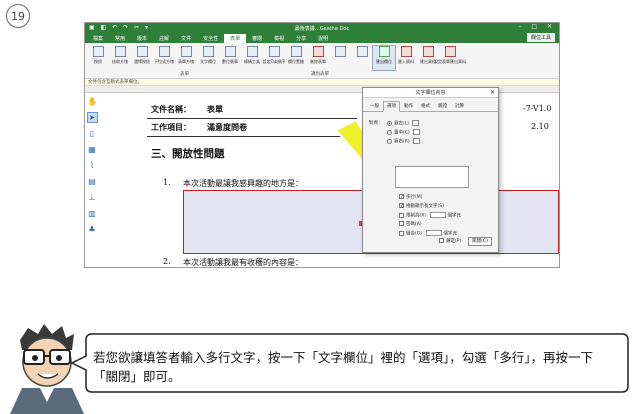 This screenshot has height=414, width=640. Describe the element at coordinates (450, 234) in the screenshot. I see `comb-unit: 個字元` at that location.